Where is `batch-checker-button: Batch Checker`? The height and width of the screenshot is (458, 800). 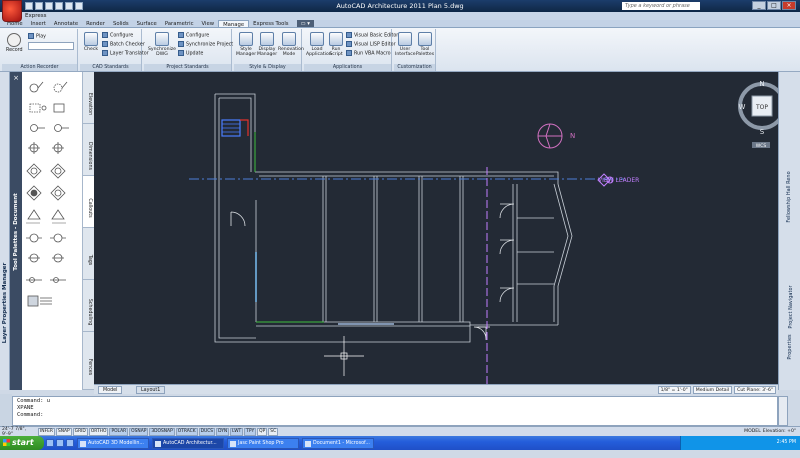 batch-checker-button: Batch Checker is located at coordinates (123, 45).